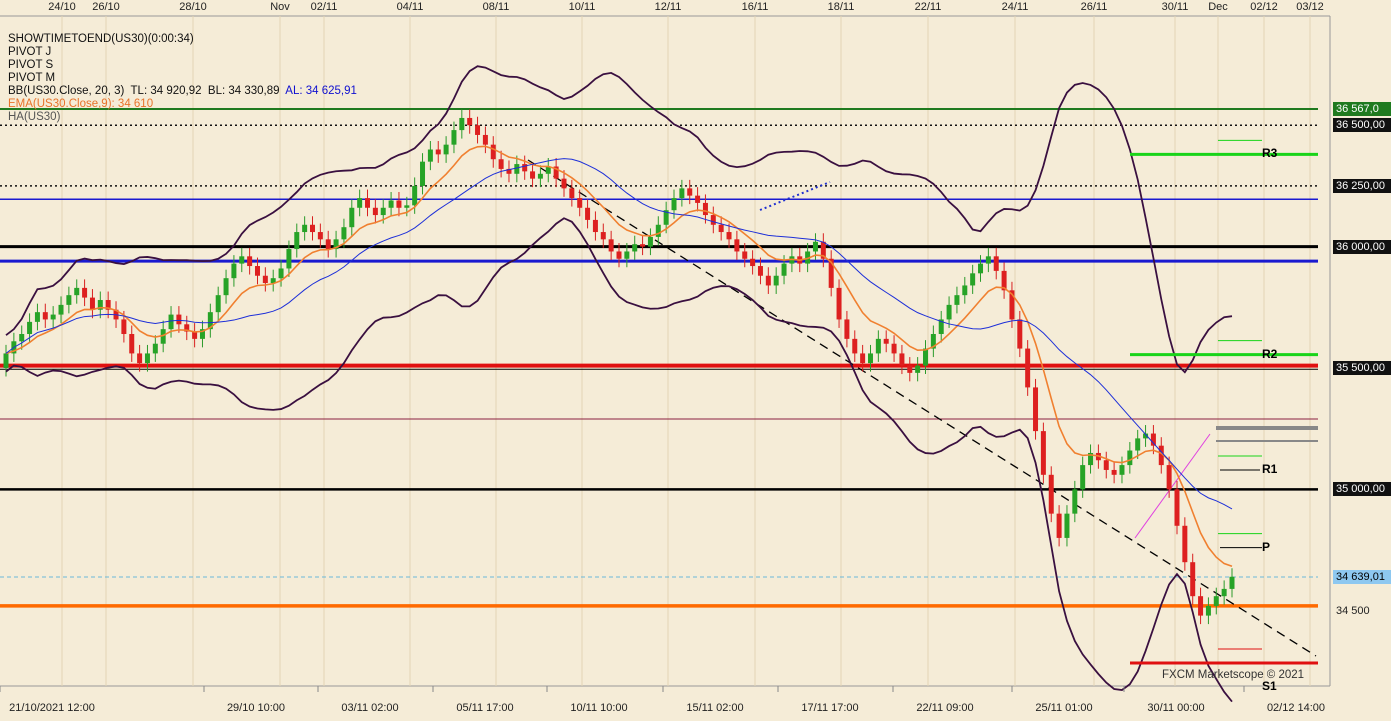 This screenshot has width=1391, height=721. Describe the element at coordinates (1264, 7) in the screenshot. I see `top-axis-label: 02/12` at that location.